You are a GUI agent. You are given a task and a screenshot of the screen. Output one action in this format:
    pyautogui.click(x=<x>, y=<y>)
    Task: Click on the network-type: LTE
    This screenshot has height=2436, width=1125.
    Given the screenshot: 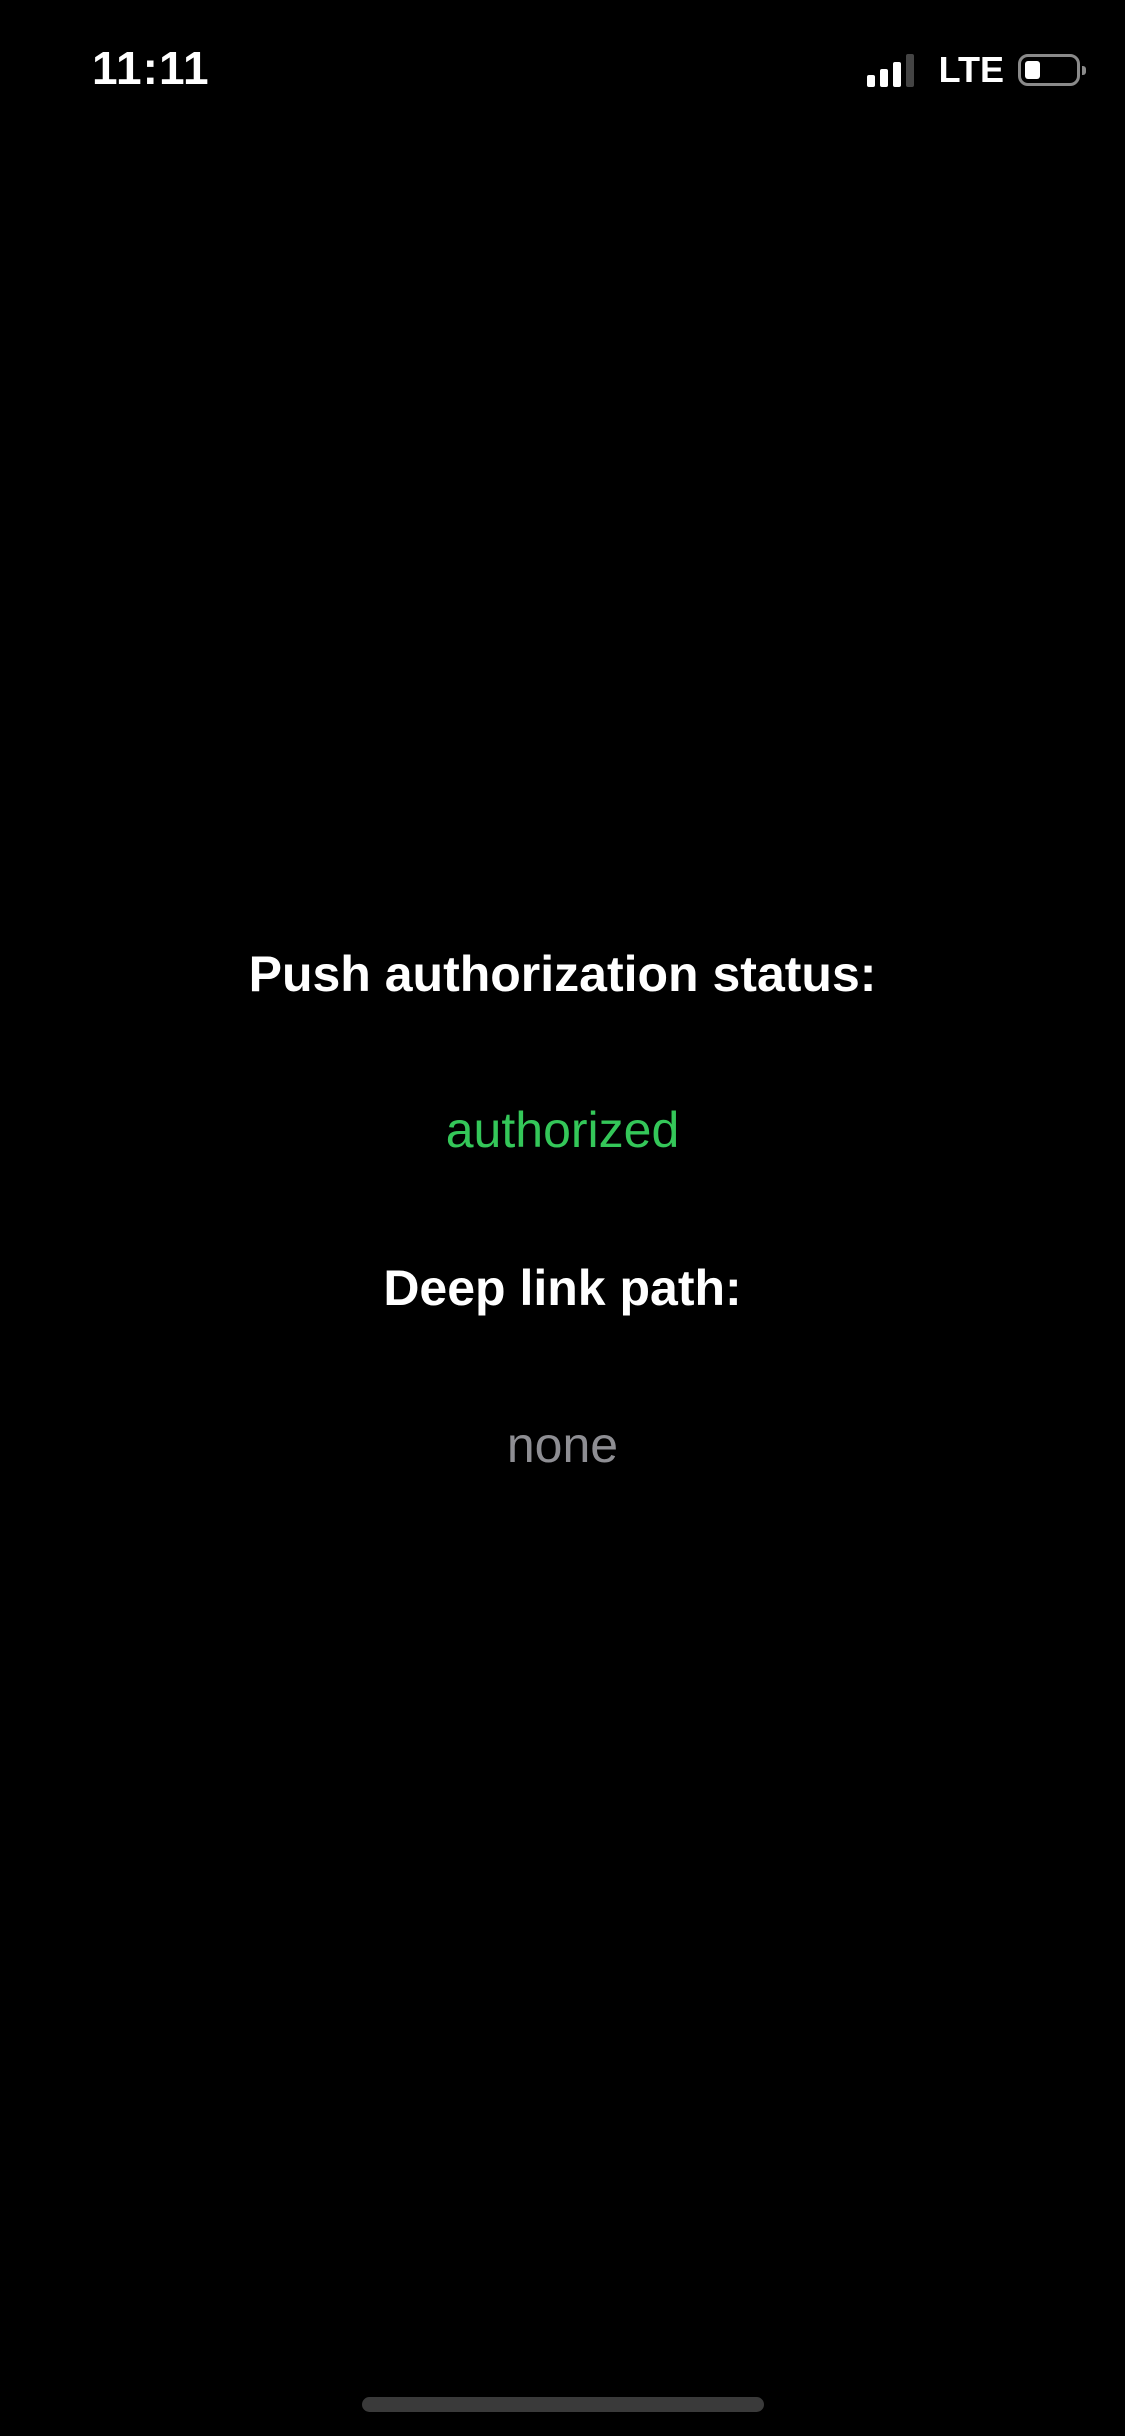 What is the action you would take?
    pyautogui.click(x=971, y=69)
    